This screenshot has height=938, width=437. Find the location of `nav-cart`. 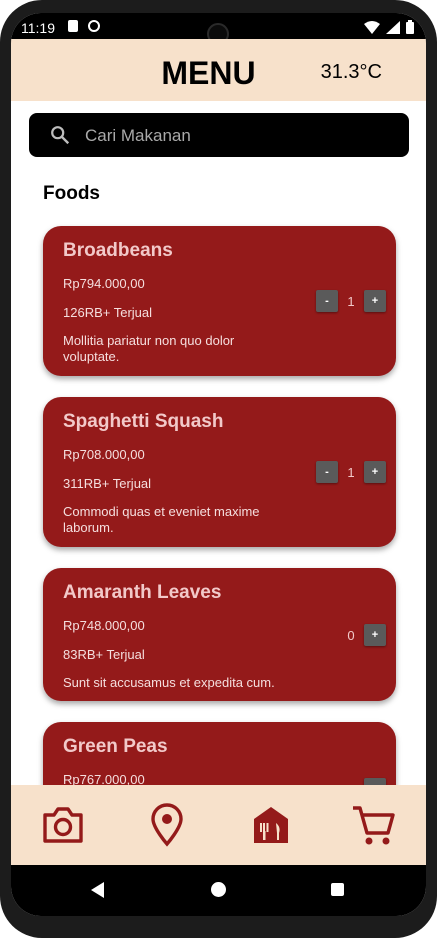

nav-cart is located at coordinates (373, 825).